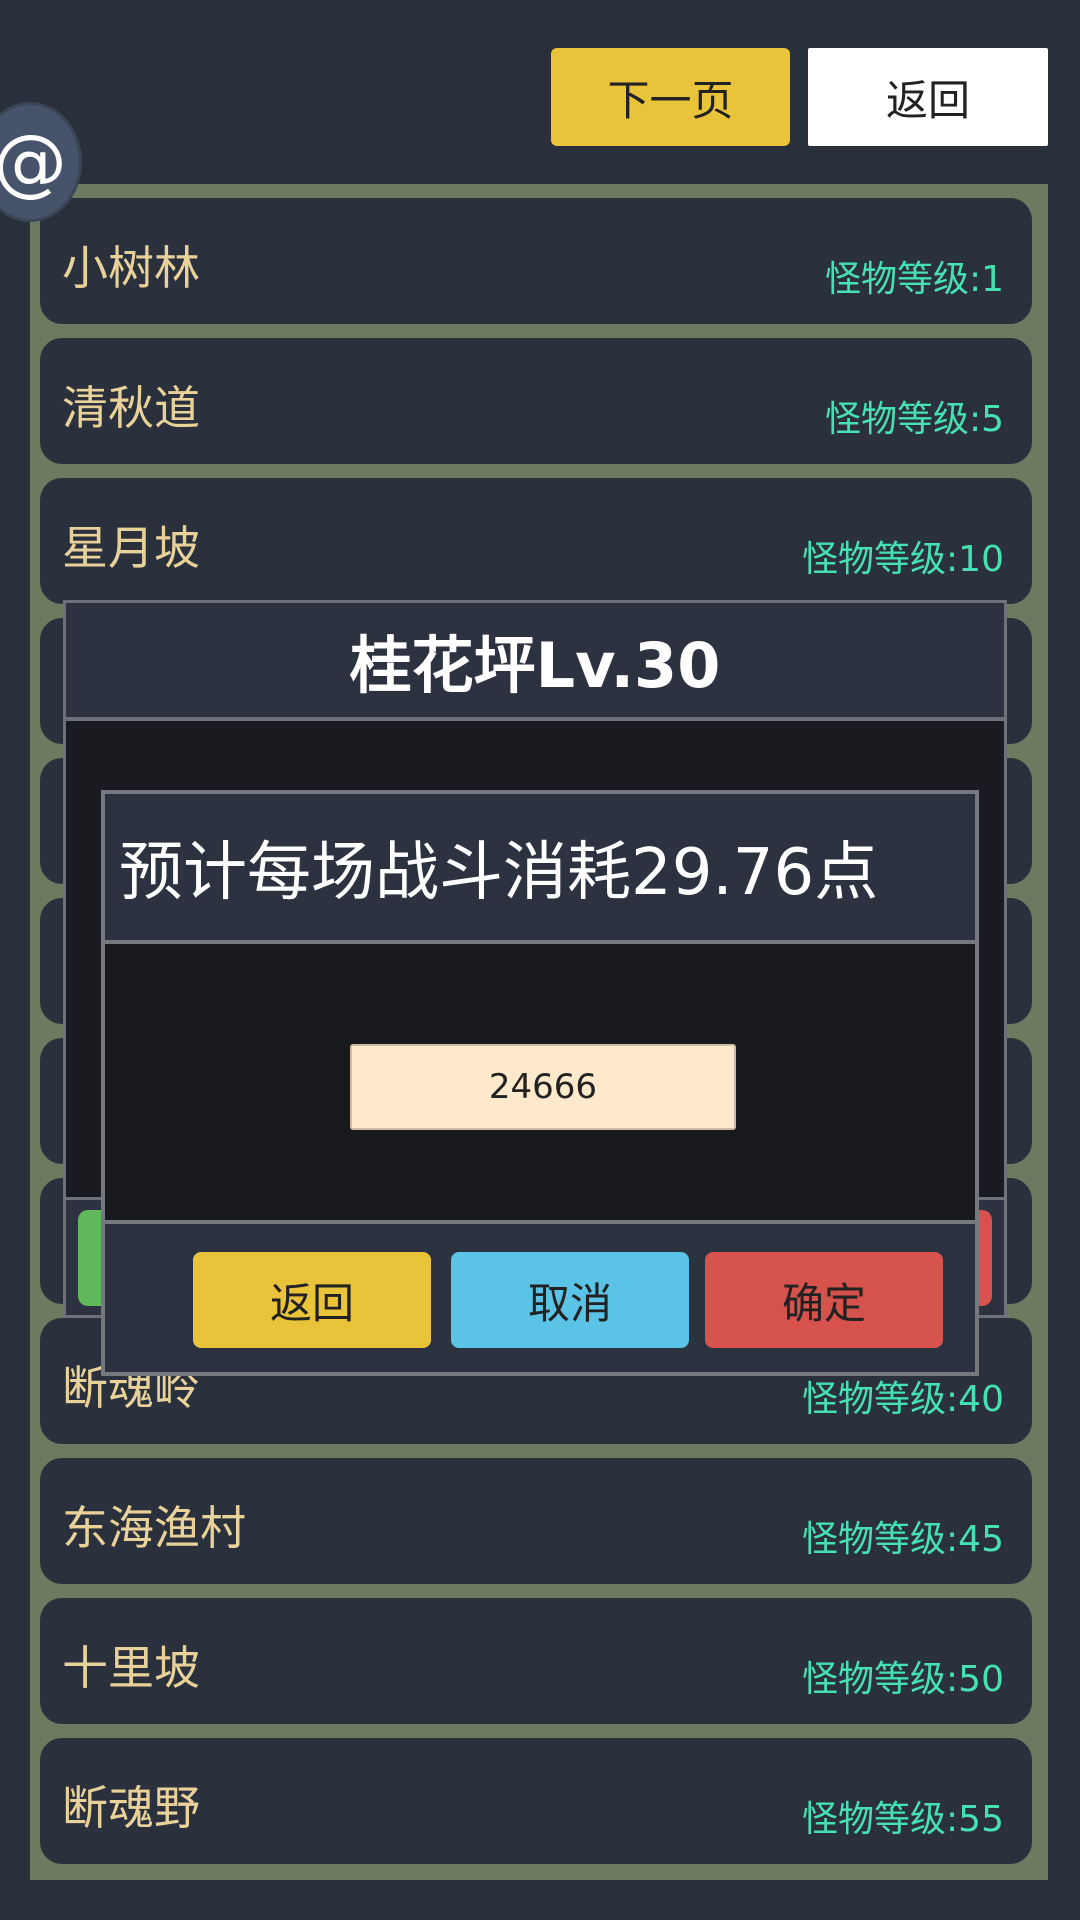  Describe the element at coordinates (824, 1300) in the screenshot. I see `confirm-button: 确定` at that location.